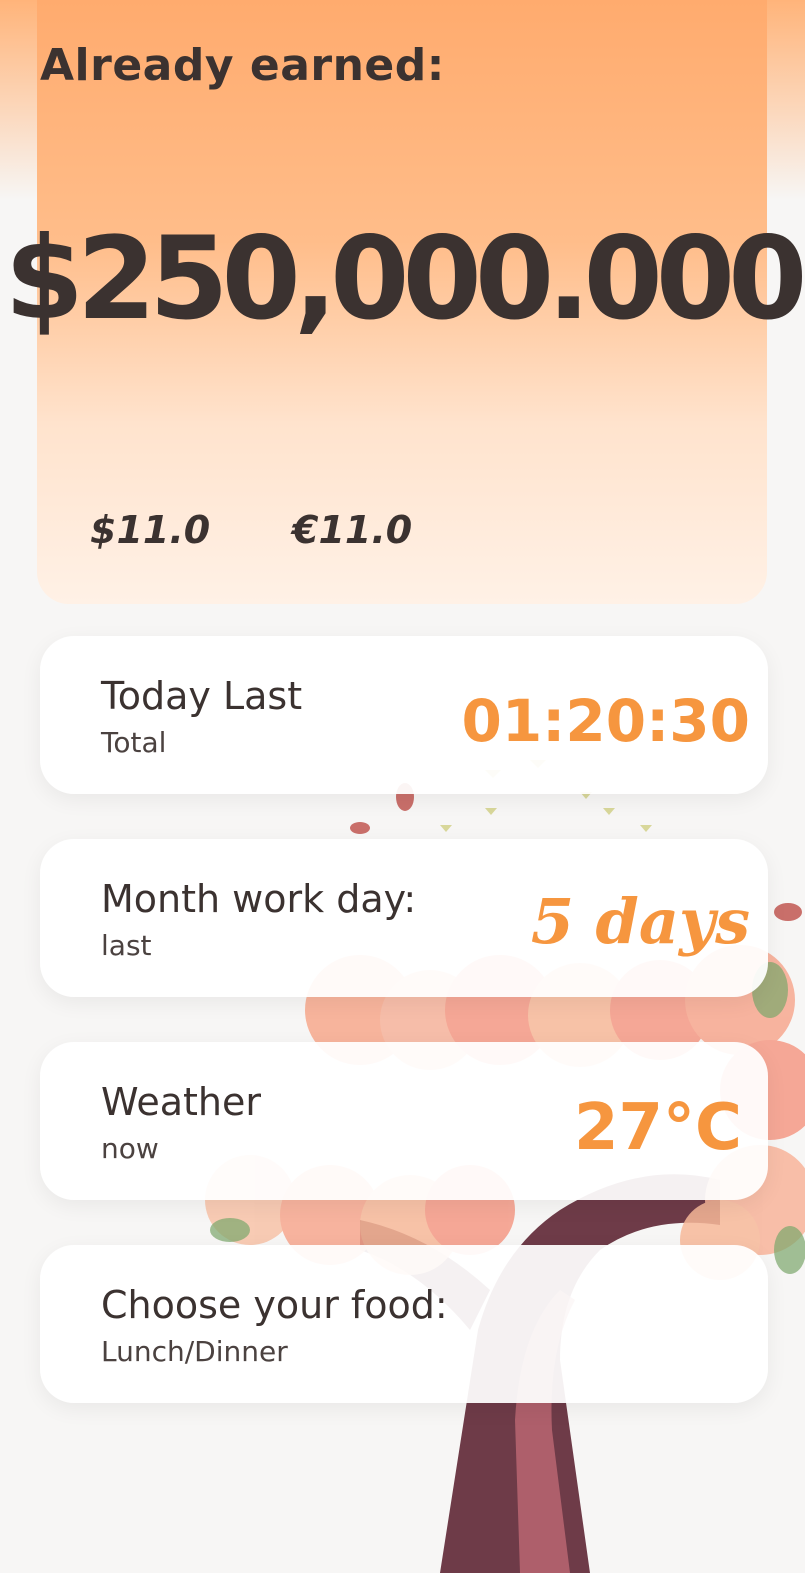 This screenshot has height=1573, width=805. I want to click on hourly-rate-usd: $11.0, so click(150, 530).